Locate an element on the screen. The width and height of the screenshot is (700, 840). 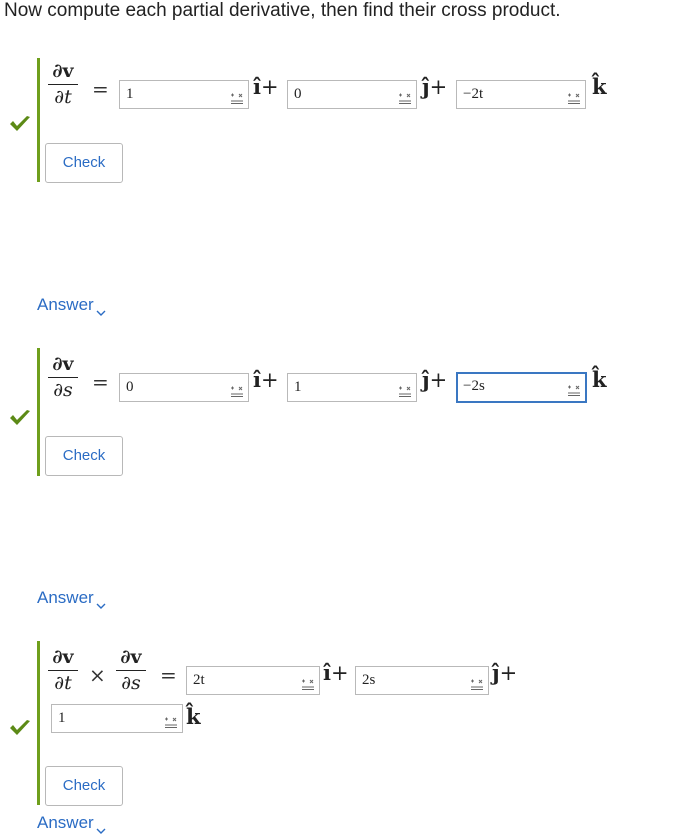
cross-product-sign: × is located at coordinates (97, 675).